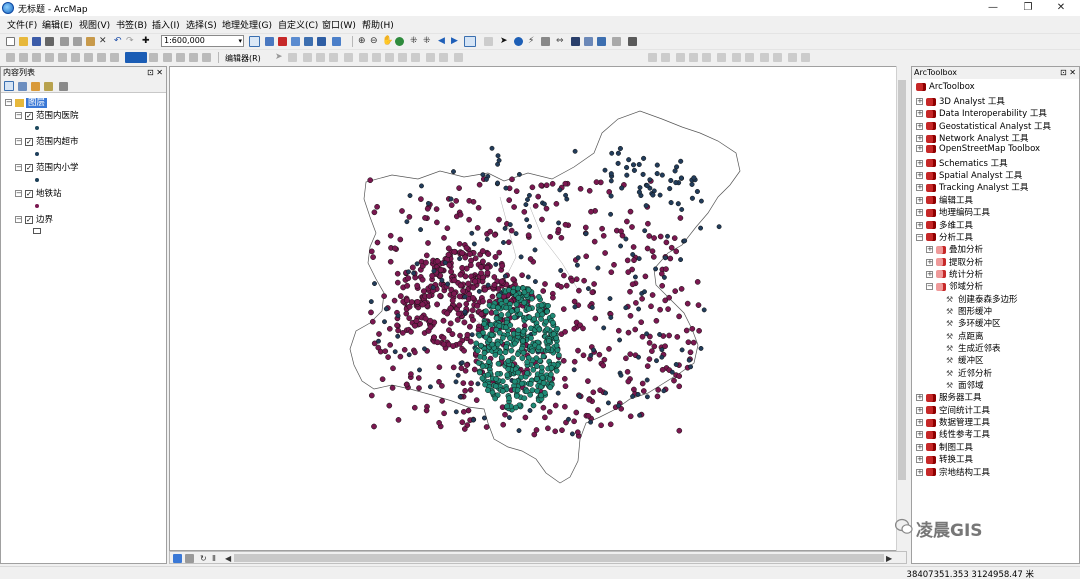  What do you see at coordinates (10, 57) in the screenshot?
I see `georef-icon` at bounding box center [10, 57].